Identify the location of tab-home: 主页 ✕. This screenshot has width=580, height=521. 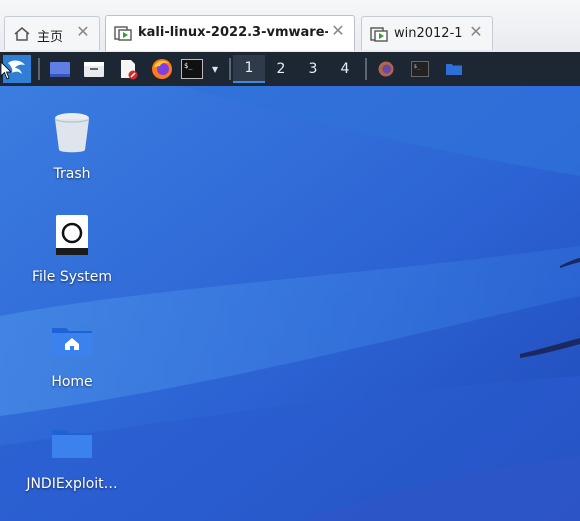
(52, 33).